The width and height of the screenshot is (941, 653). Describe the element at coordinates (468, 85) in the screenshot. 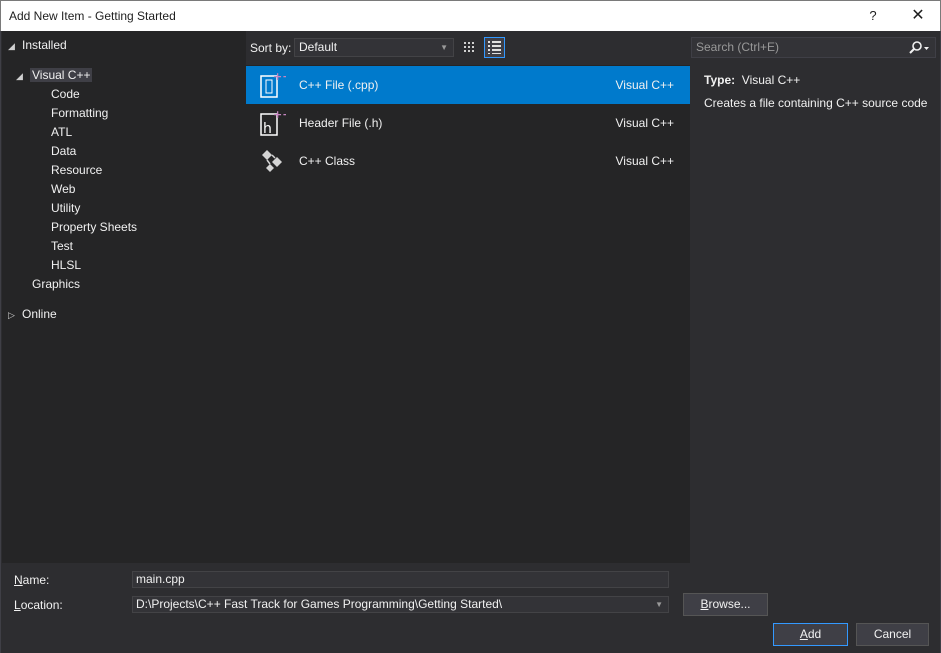

I see `template-item-cpp-file: ++ C++ File (.cpp) Visual C++` at that location.